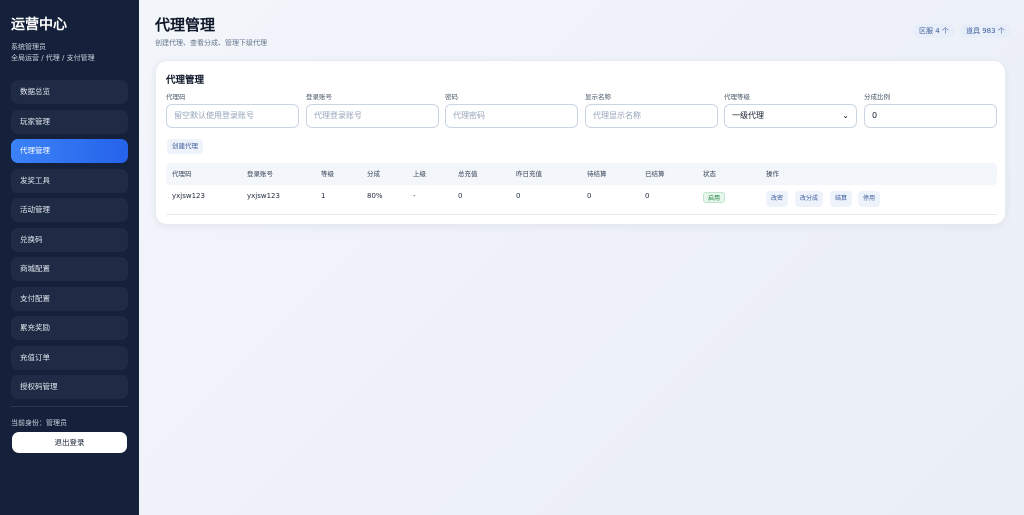  What do you see at coordinates (69, 151) in the screenshot?
I see `sidebar-item-agents: 代理管理` at bounding box center [69, 151].